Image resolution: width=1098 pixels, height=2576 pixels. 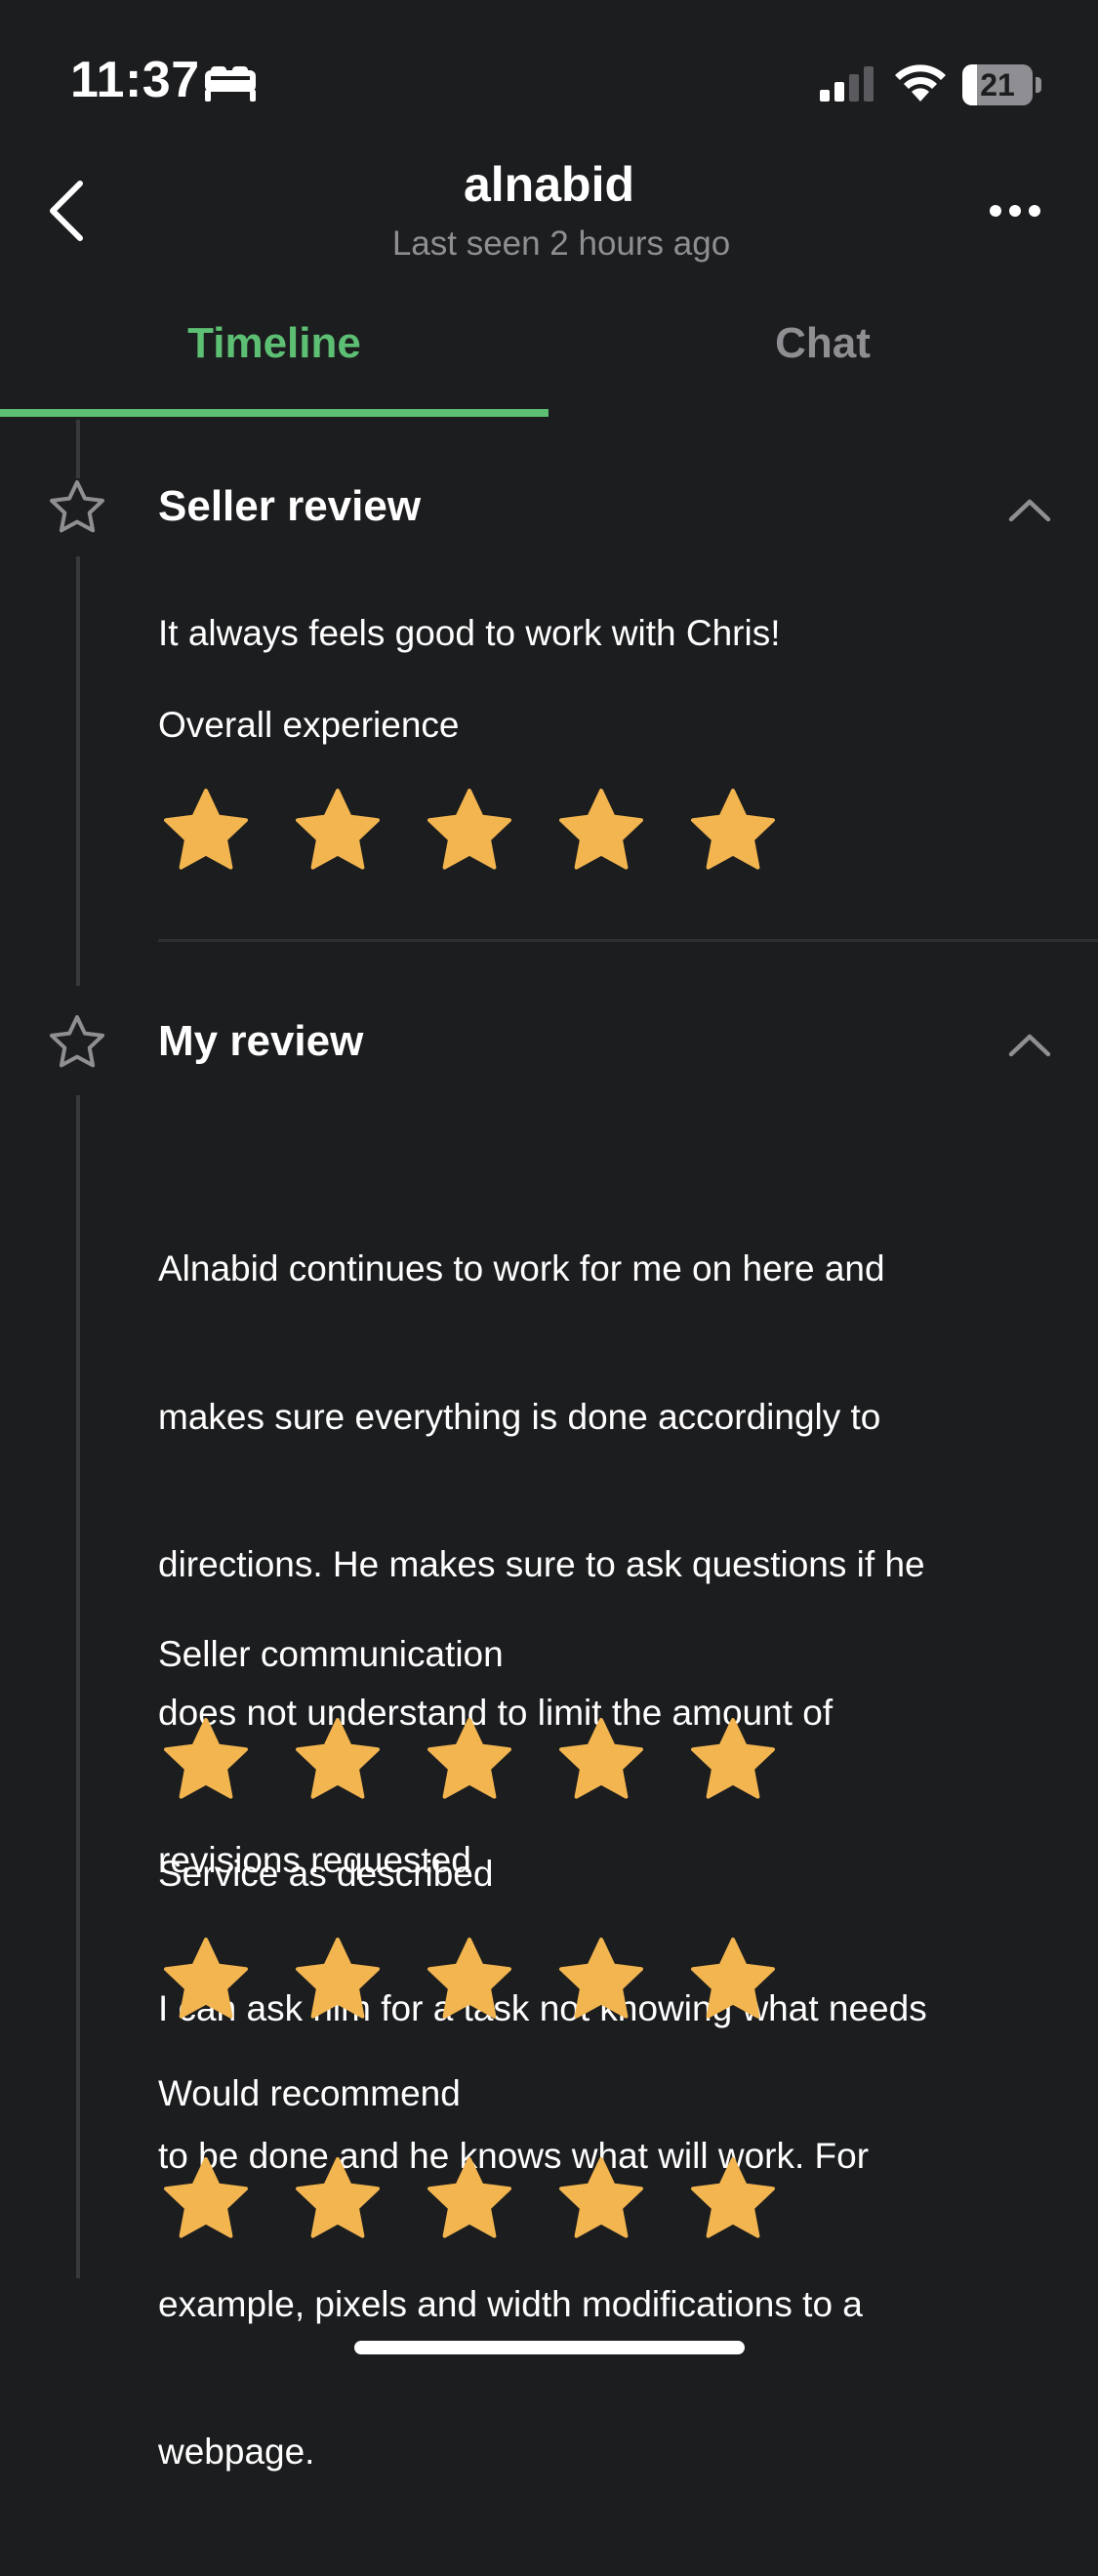 I want to click on battery-icon: 21, so click(x=1002, y=84).